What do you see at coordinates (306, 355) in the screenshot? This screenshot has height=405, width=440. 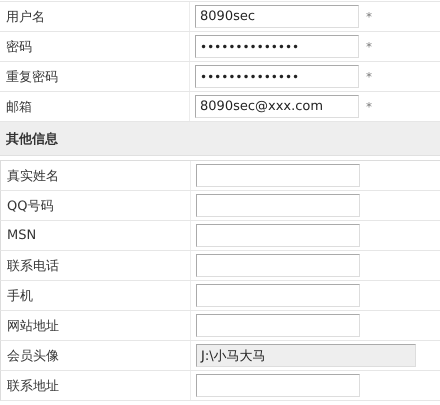 I see `file-path-field: J:\小马大马` at bounding box center [306, 355].